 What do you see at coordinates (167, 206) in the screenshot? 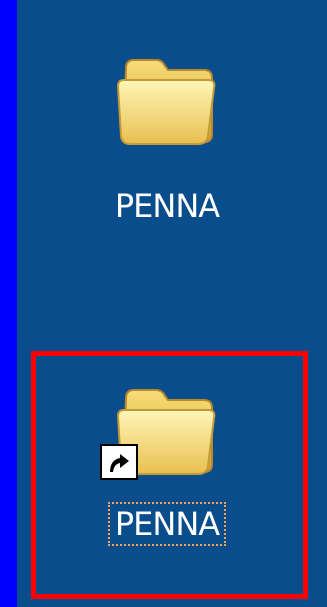
I see `desktop-icon-label: PENNA` at bounding box center [167, 206].